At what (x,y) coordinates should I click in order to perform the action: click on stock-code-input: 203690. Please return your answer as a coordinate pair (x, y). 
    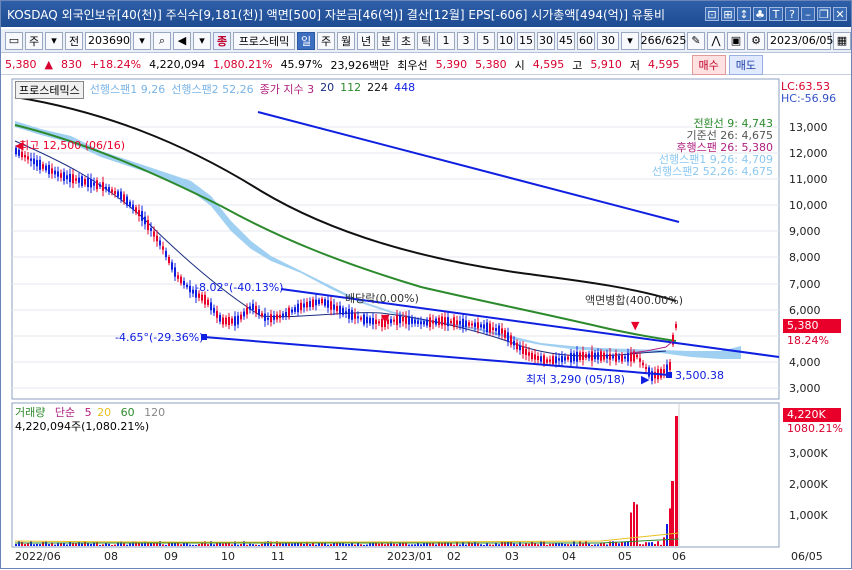
    Looking at the image, I should click on (108, 40).